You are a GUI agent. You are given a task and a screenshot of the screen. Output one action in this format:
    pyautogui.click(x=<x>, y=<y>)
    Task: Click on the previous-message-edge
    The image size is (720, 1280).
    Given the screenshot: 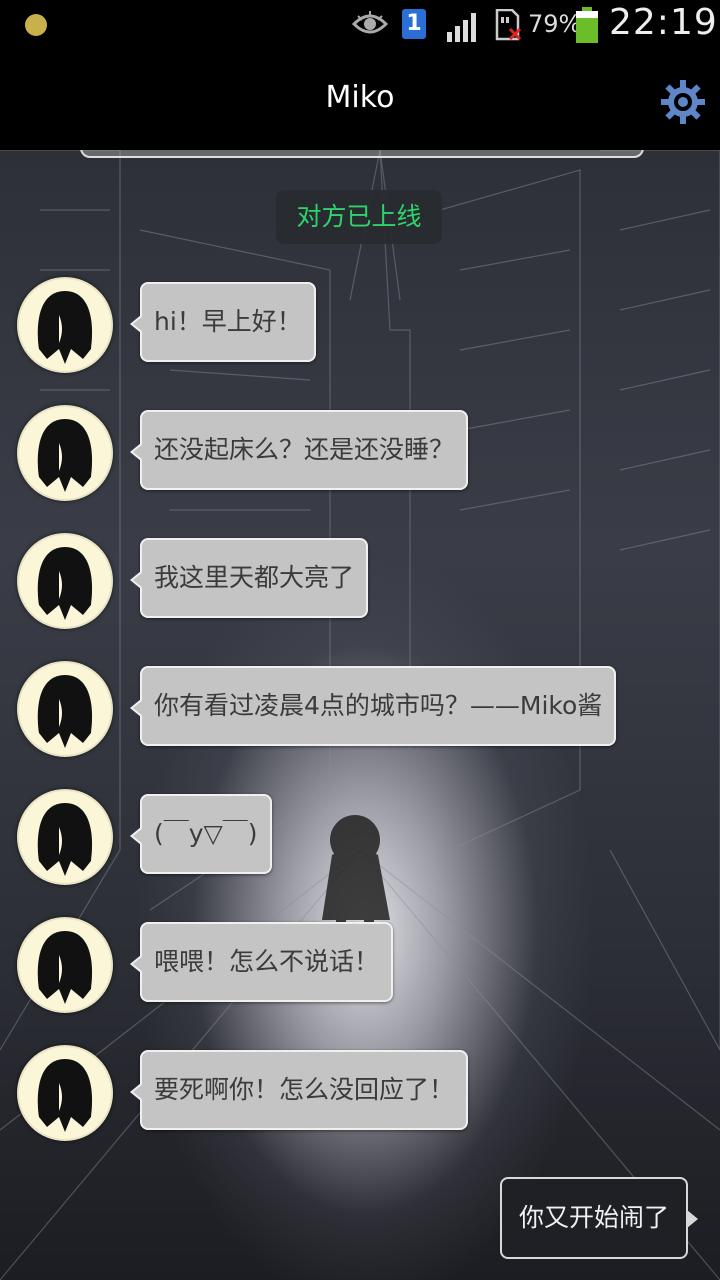 What is the action you would take?
    pyautogui.click(x=362, y=154)
    